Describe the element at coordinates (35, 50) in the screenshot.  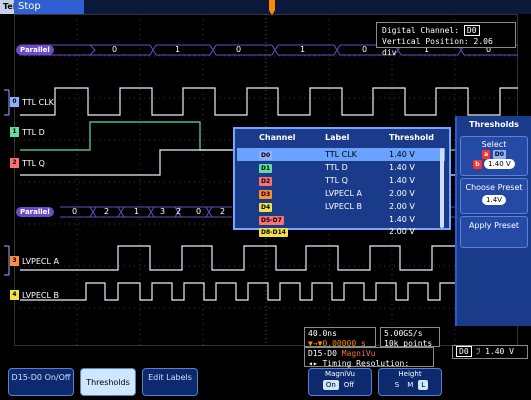
I see `bus-label-parallel-1: Parallel` at that location.